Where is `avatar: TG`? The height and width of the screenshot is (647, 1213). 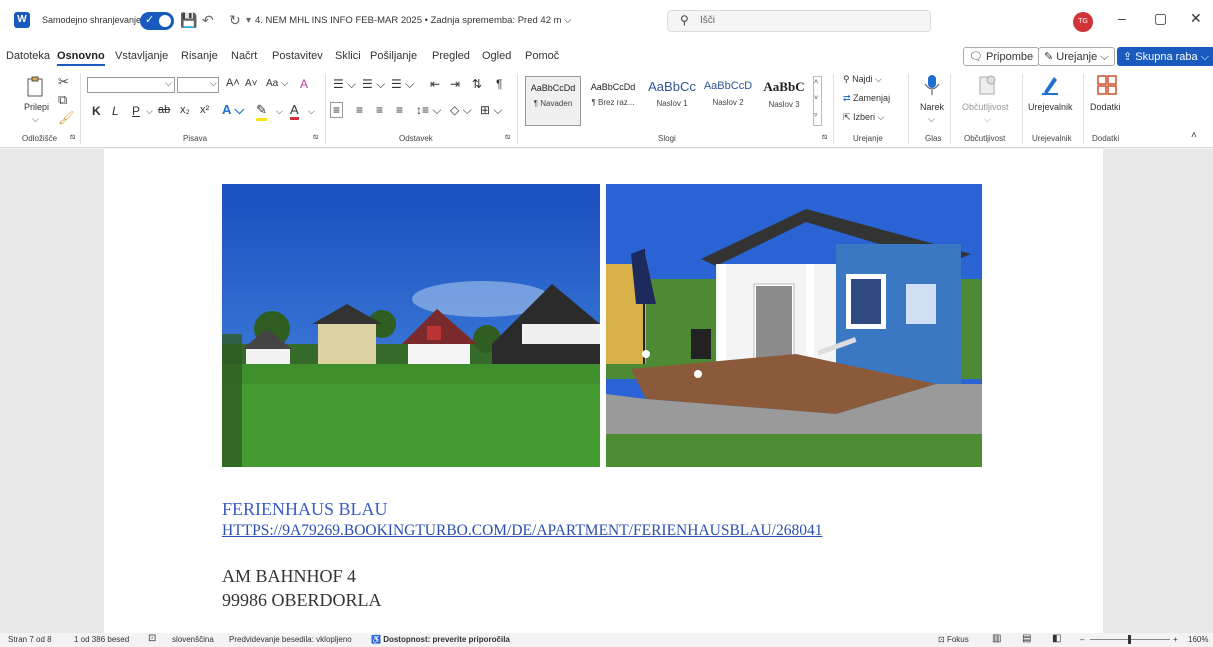
avatar: TG is located at coordinates (1083, 22).